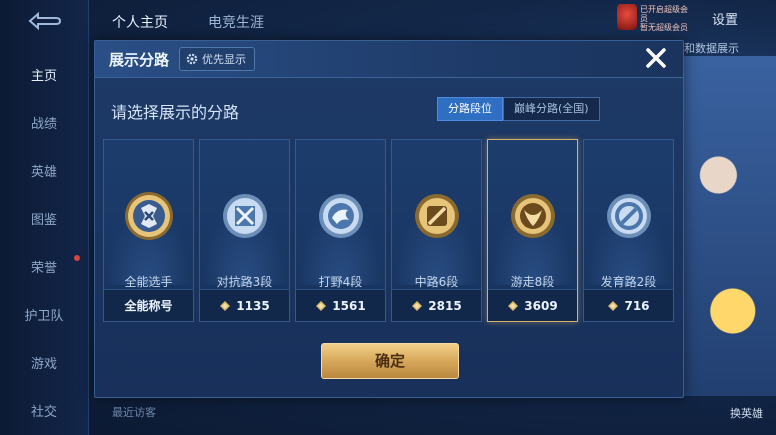 This screenshot has width=776, height=435. Describe the element at coordinates (628, 216) in the screenshot. I see `farm-lane-emblem-icon` at that location.